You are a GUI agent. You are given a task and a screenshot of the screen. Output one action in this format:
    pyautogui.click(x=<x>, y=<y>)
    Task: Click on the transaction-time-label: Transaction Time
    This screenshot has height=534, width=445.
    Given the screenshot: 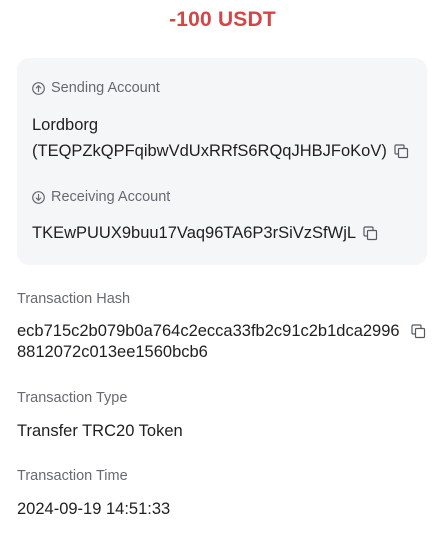 What is the action you would take?
    pyautogui.click(x=72, y=476)
    